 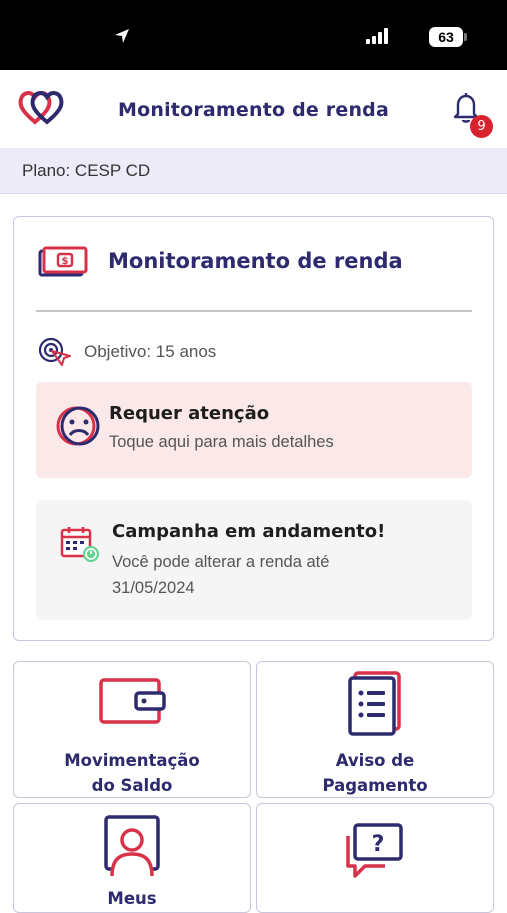 What do you see at coordinates (221, 442) in the screenshot?
I see `alert-subtitle: Toque aqui para mais detalhes` at bounding box center [221, 442].